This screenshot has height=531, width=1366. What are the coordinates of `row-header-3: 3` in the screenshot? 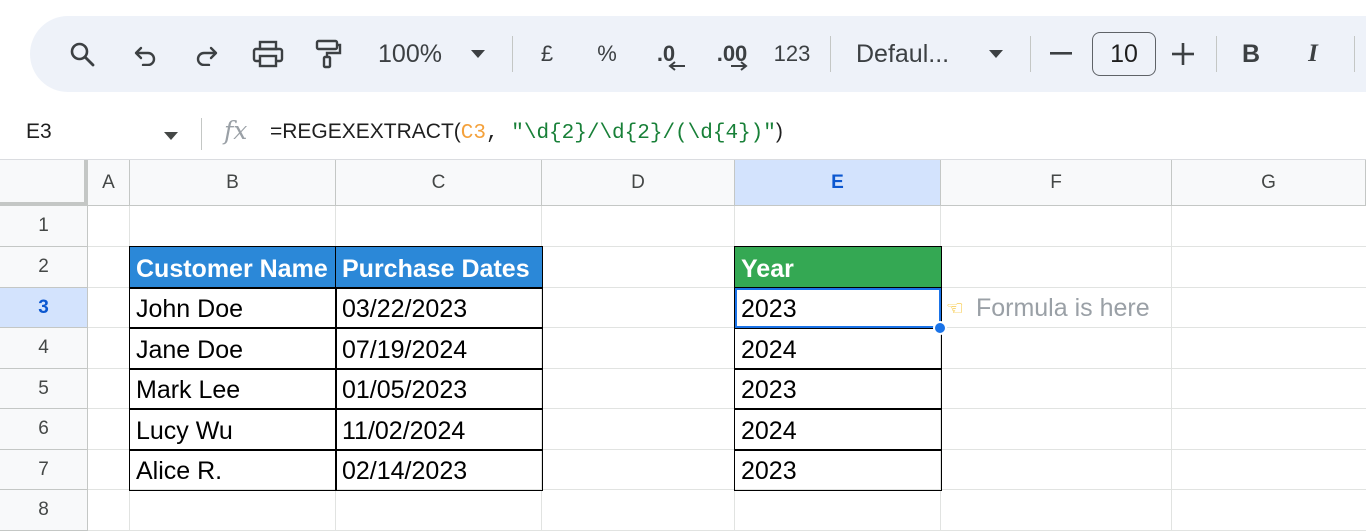 It's located at (44, 308).